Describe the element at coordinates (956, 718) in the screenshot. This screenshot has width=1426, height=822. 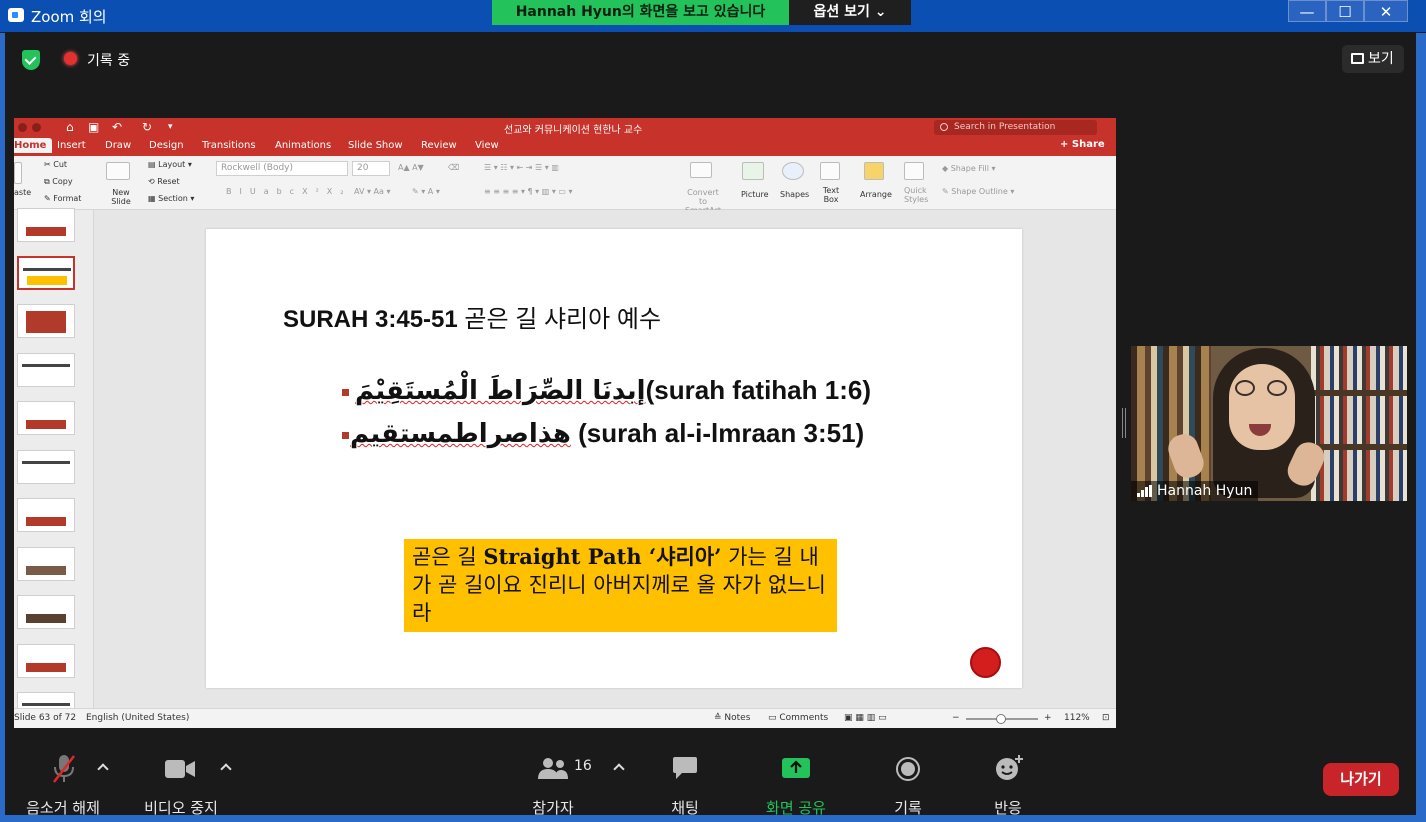
I see `zoom-out-icon: −` at that location.